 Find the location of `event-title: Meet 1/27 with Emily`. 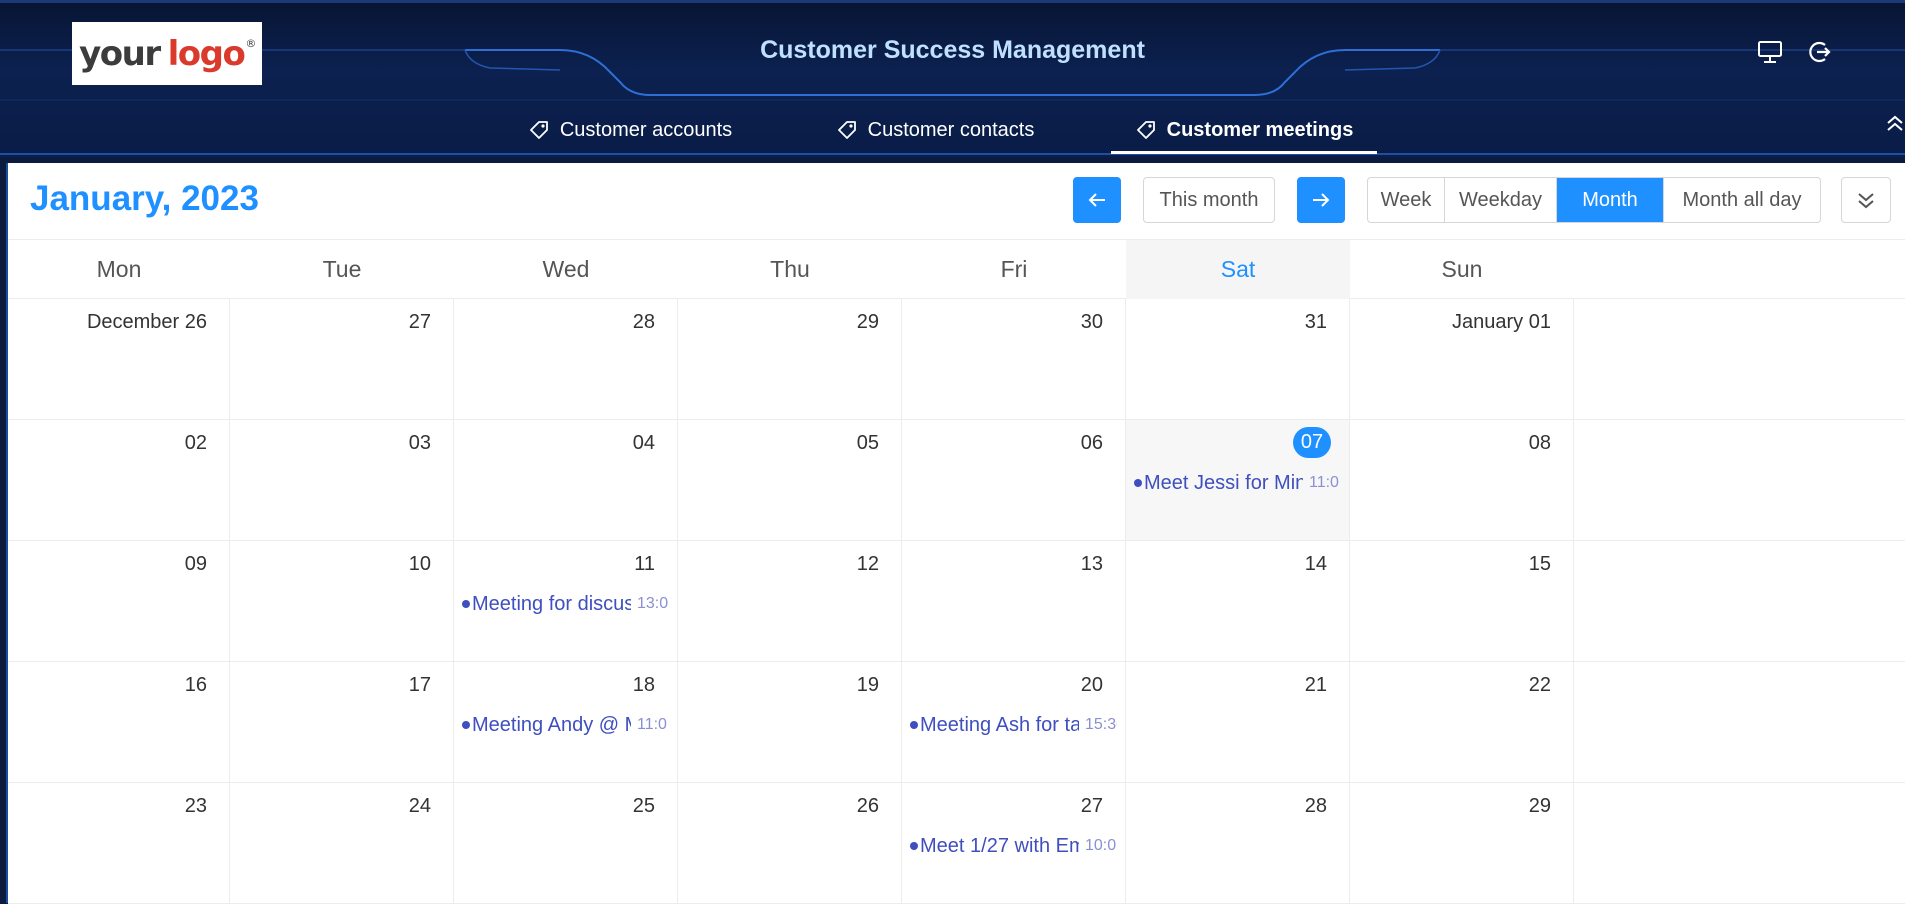

event-title: Meet 1/27 with Emily is located at coordinates (999, 845).